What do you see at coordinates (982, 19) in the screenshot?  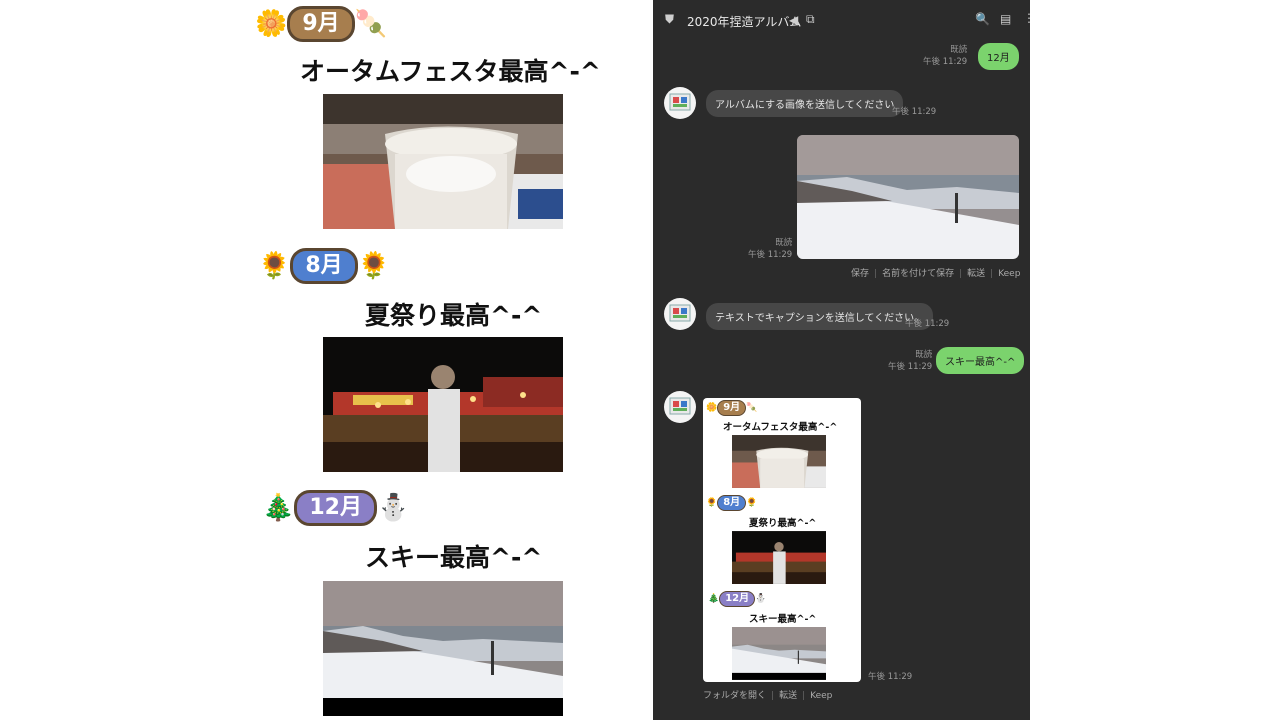 I see `search-icon: 🔍` at bounding box center [982, 19].